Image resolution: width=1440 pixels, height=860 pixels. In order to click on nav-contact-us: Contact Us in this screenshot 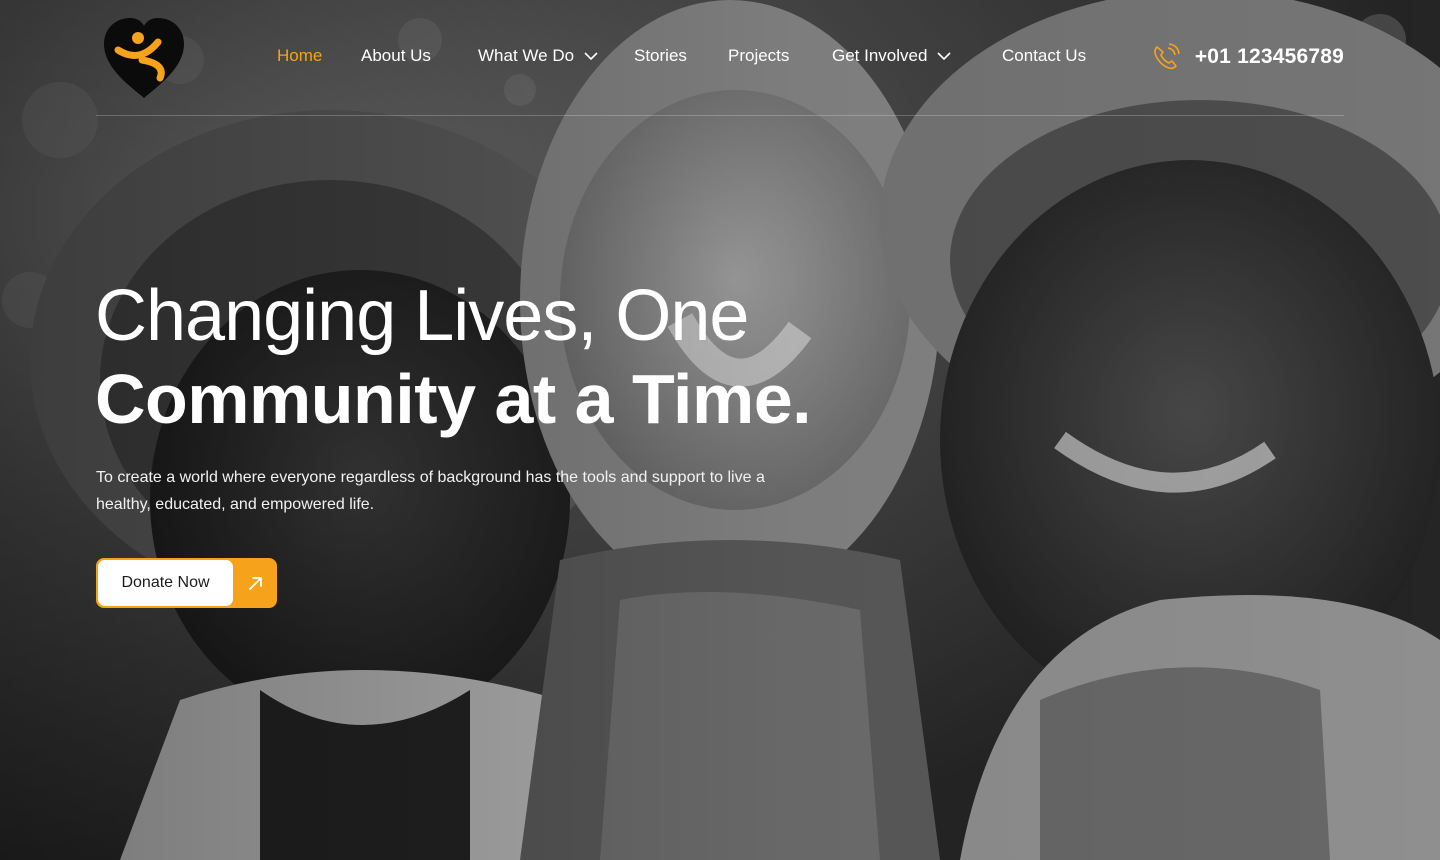, I will do `click(1044, 56)`.